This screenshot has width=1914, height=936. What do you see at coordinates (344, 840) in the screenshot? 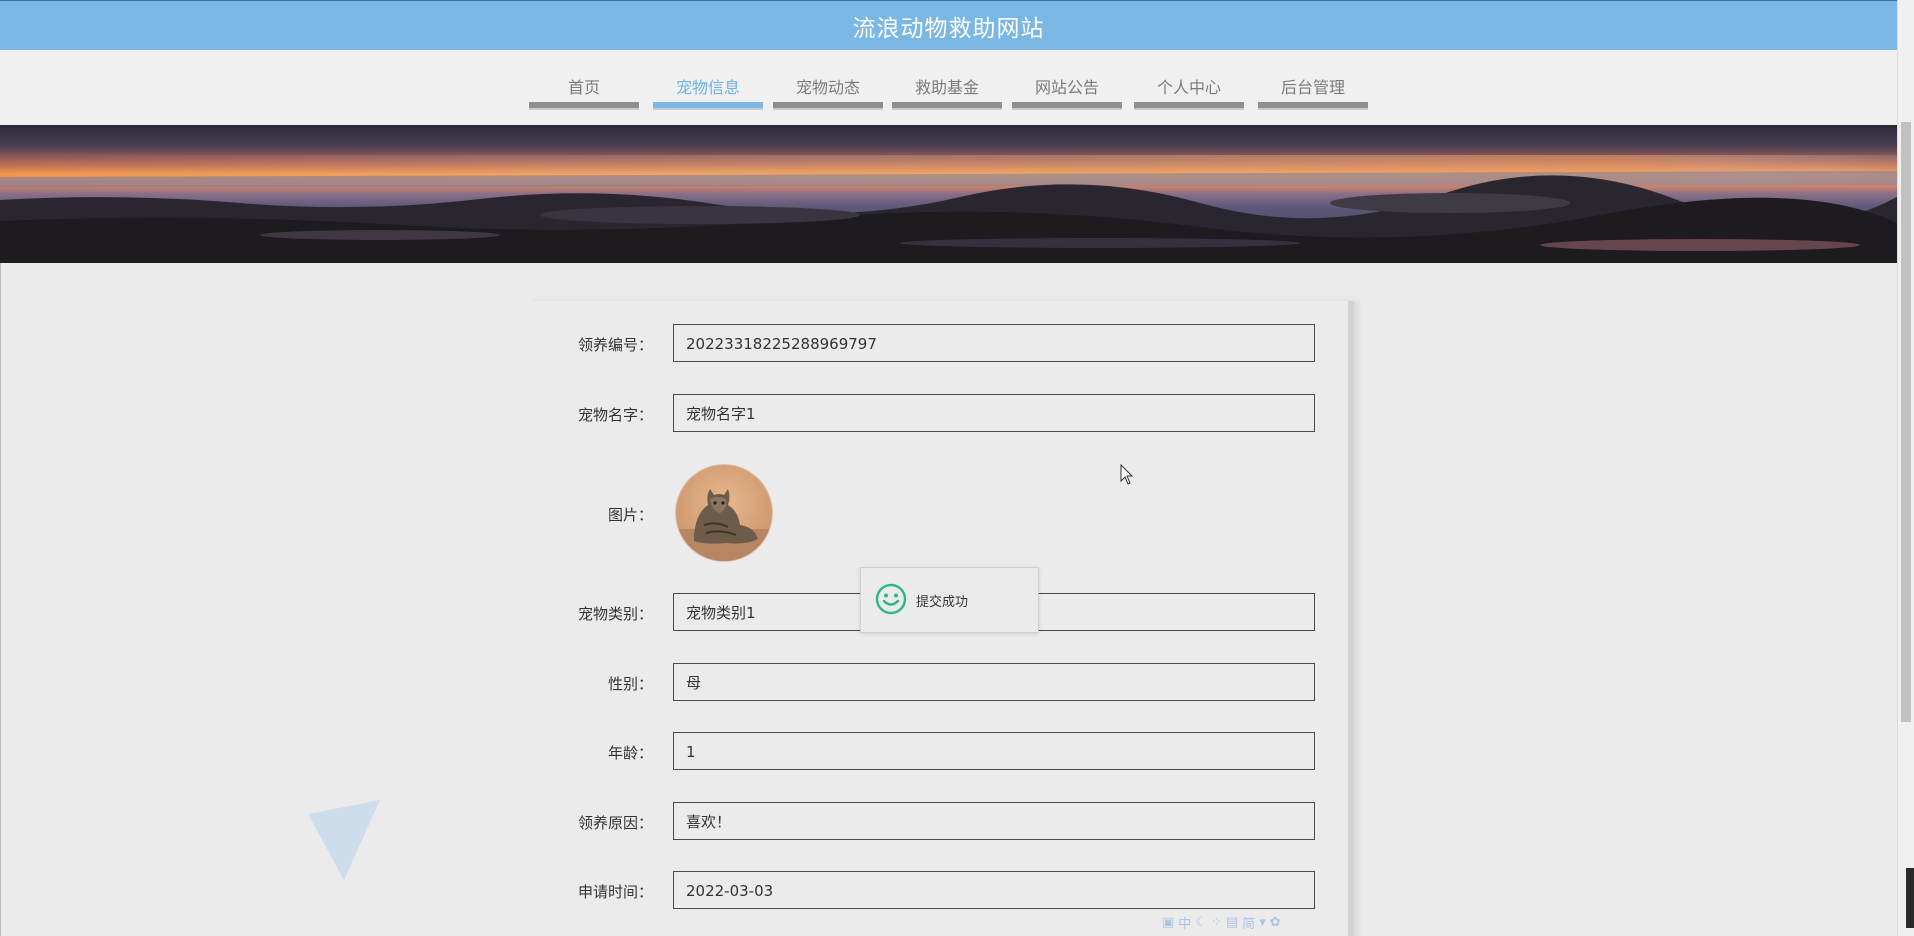
I see `decorative-triangle-icon` at bounding box center [344, 840].